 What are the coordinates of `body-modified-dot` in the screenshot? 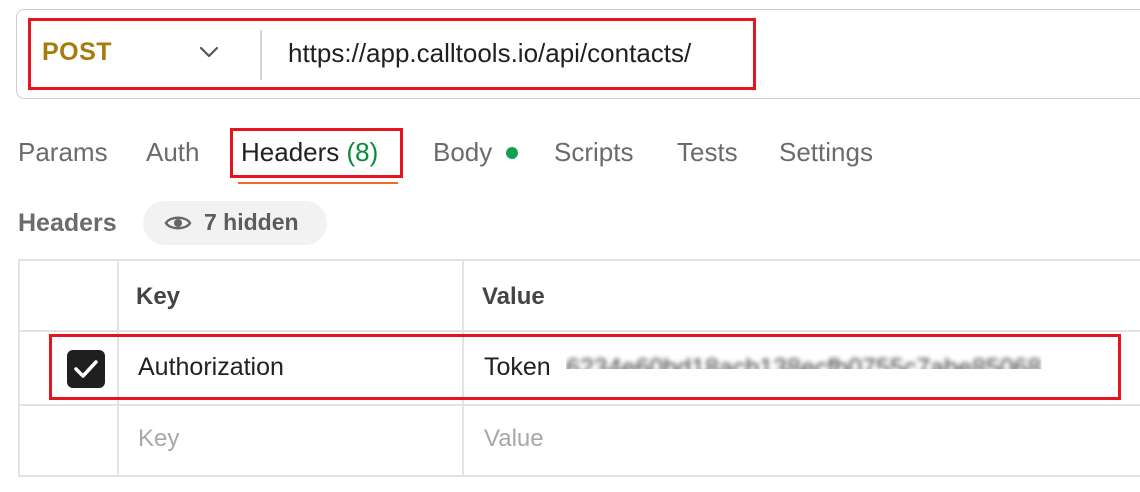 It's located at (512, 153).